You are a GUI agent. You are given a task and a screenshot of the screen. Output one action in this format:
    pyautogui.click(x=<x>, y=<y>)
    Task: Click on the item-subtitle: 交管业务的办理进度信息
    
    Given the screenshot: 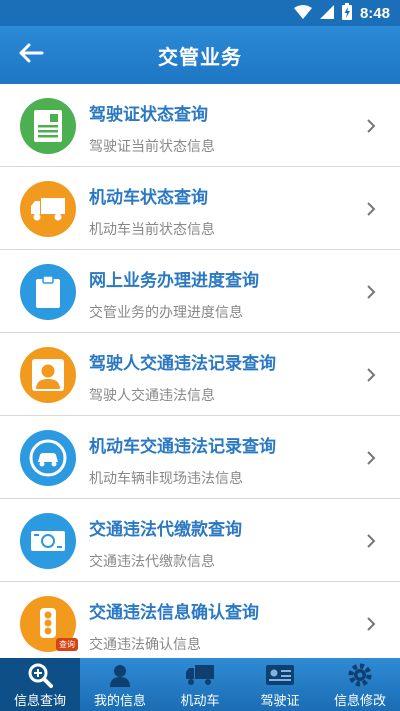 What is the action you would take?
    pyautogui.click(x=166, y=313)
    